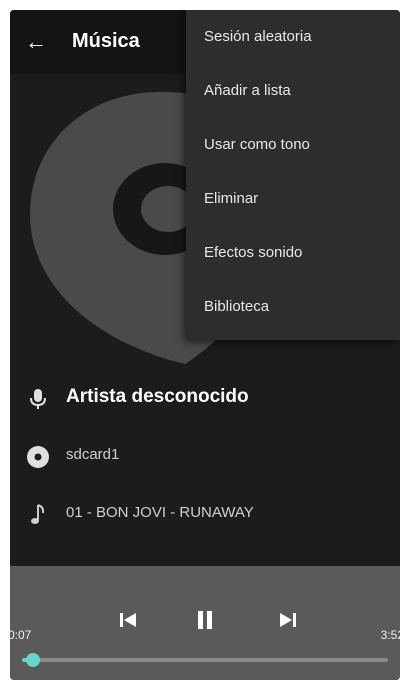 The image size is (409, 685). I want to click on menu-item-library: Biblioteca, so click(293, 307).